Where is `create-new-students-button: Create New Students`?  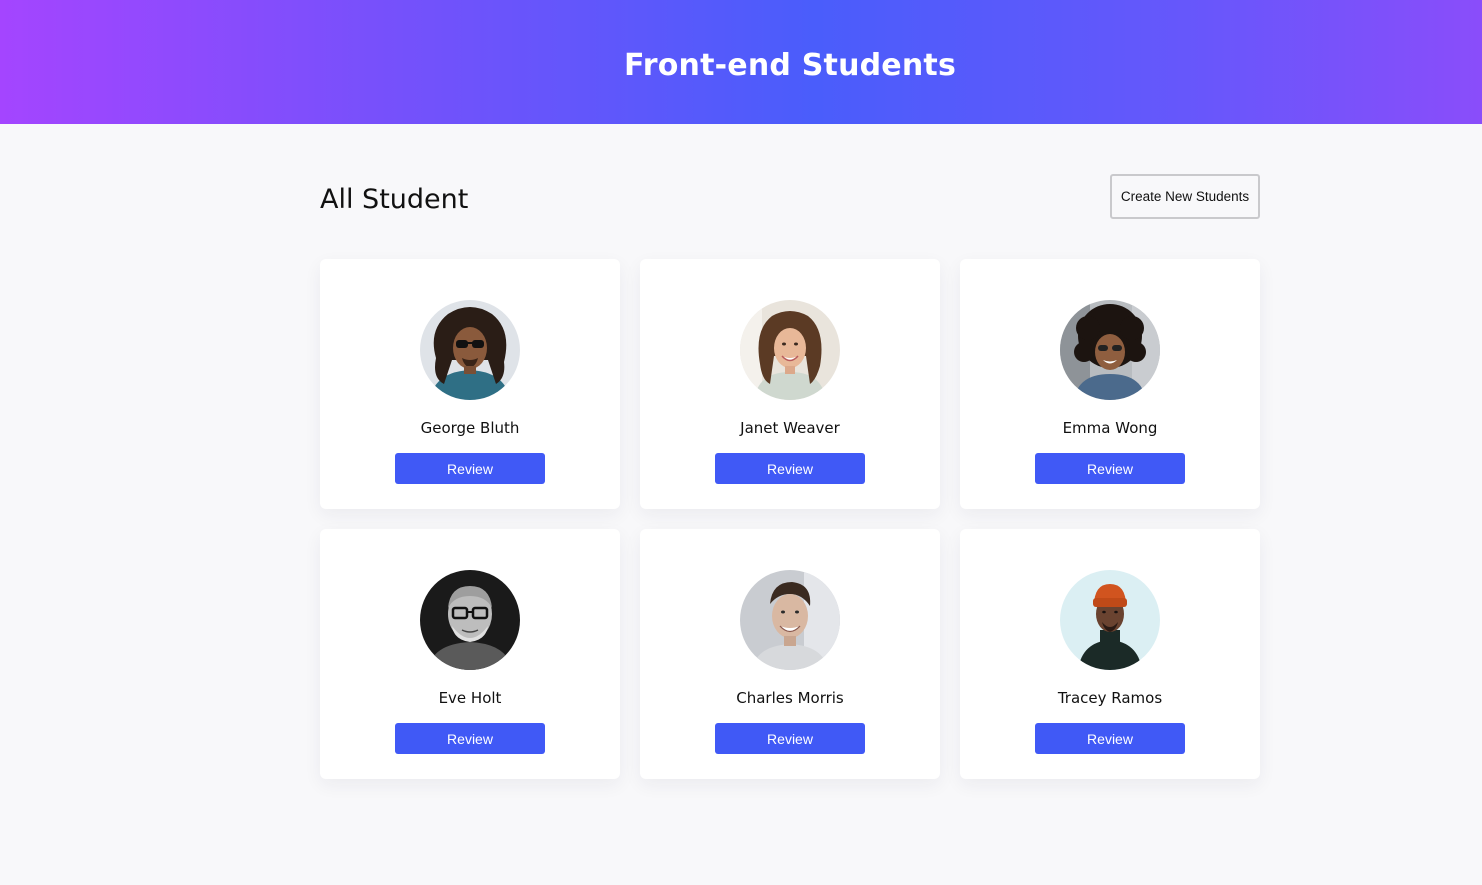
create-new-students-button: Create New Students is located at coordinates (1185, 196).